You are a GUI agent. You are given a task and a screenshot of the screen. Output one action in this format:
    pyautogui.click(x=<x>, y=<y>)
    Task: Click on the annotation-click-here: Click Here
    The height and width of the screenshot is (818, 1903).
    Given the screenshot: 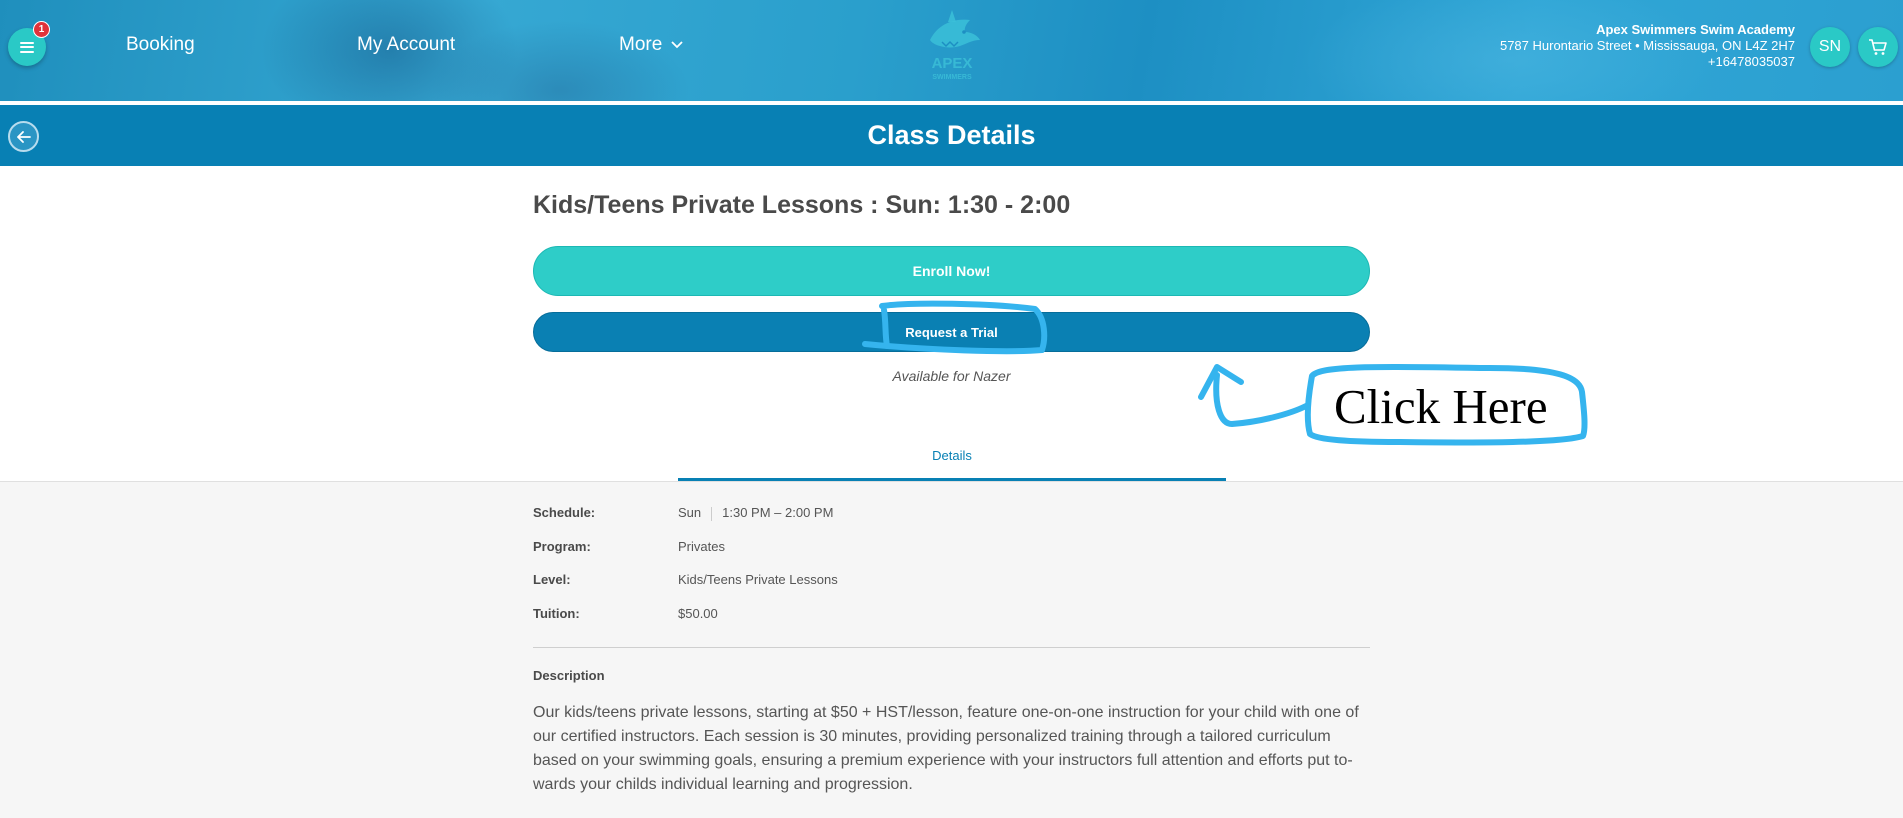 What is the action you would take?
    pyautogui.click(x=1441, y=406)
    